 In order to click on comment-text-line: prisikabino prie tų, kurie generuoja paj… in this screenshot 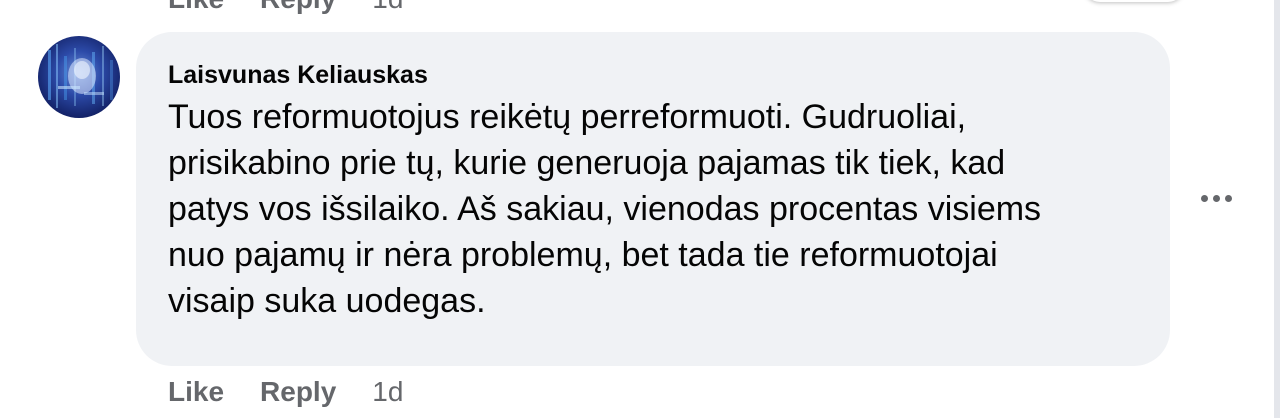, I will do `click(587, 163)`.